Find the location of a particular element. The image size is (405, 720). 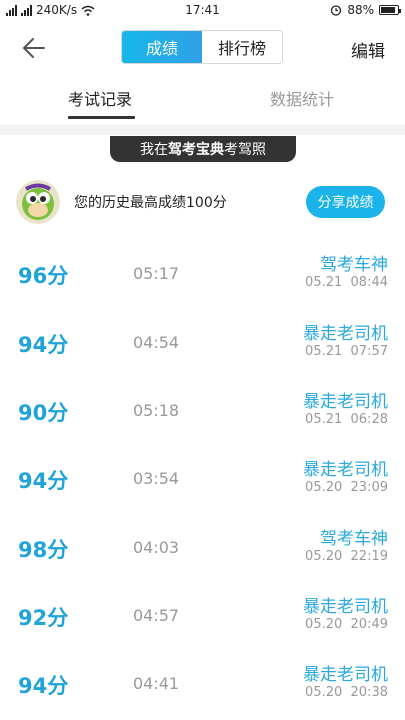

user-summary: 您的历史最高成绩100分 分享成绩 is located at coordinates (202, 203).